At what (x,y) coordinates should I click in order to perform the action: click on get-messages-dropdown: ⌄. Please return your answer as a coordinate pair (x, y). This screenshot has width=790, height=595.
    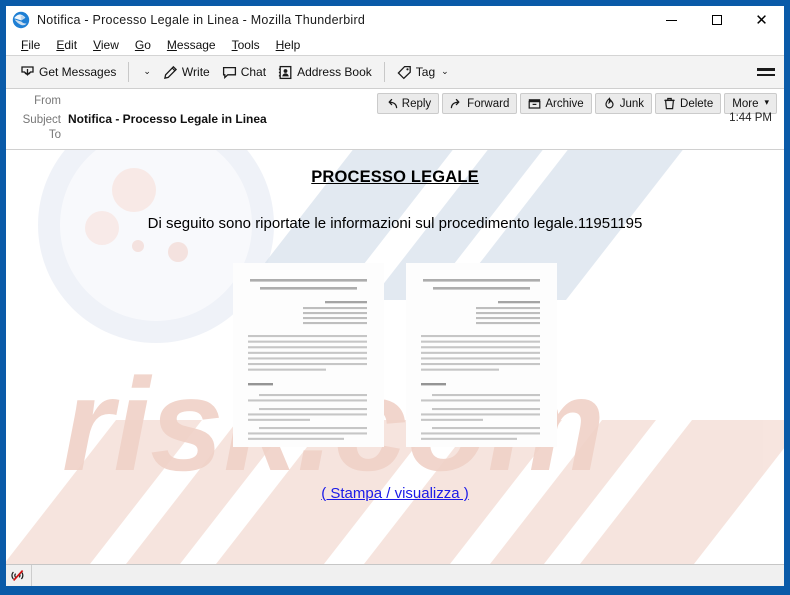
    Looking at the image, I should click on (146, 72).